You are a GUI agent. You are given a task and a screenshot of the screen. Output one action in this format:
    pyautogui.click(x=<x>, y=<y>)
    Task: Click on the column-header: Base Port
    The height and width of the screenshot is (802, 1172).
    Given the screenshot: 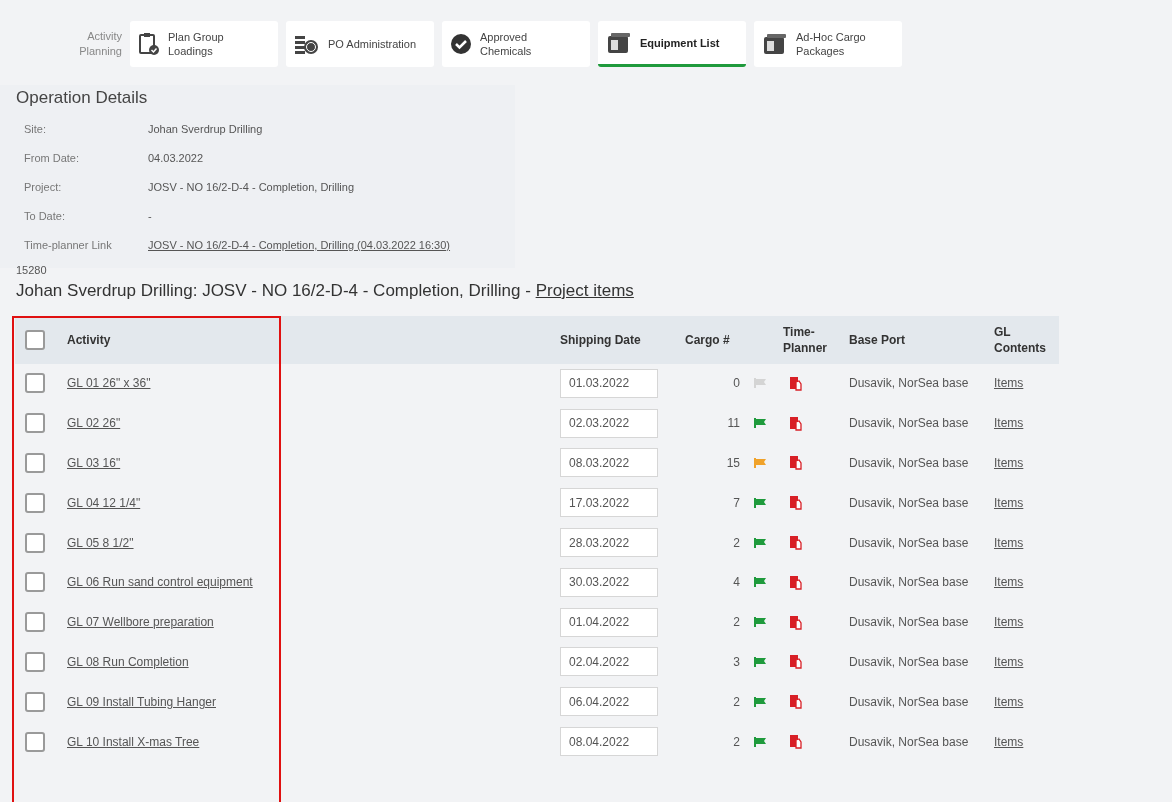 What is the action you would take?
    pyautogui.click(x=878, y=340)
    